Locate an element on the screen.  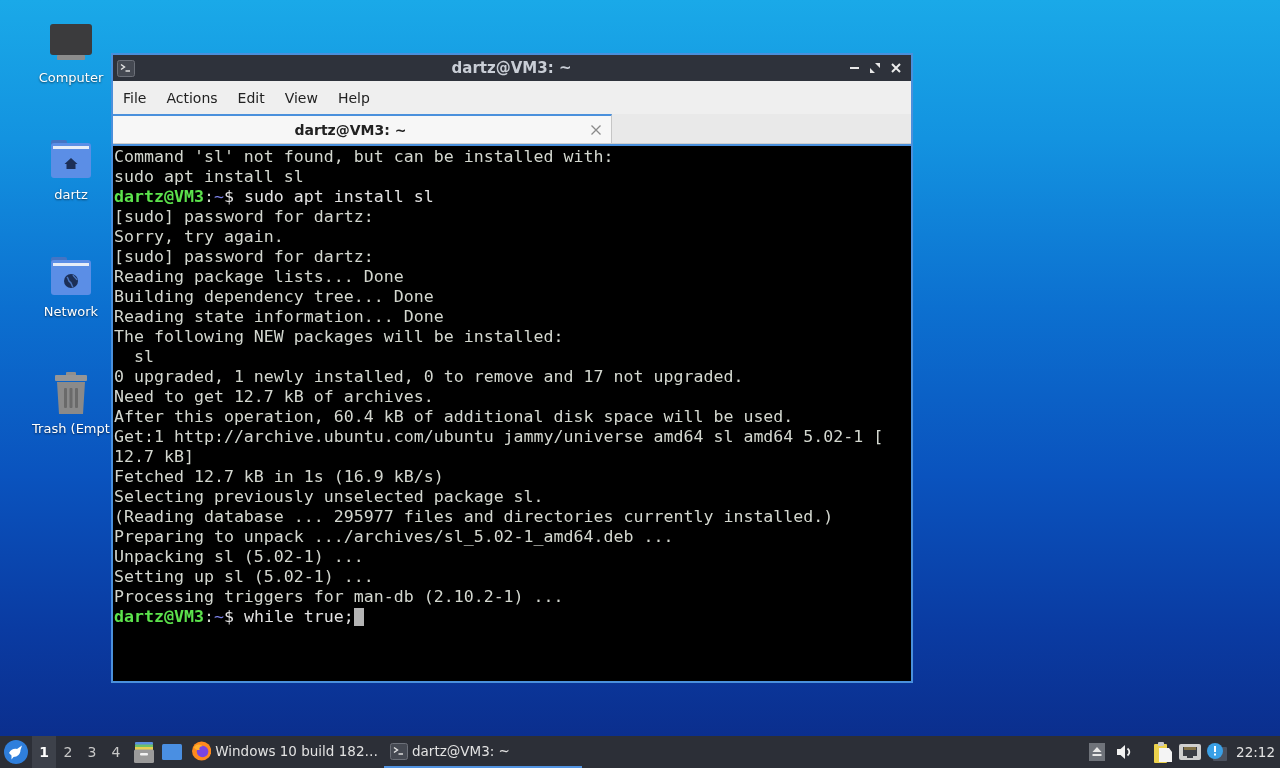
output-line: sl is located at coordinates (143, 357).